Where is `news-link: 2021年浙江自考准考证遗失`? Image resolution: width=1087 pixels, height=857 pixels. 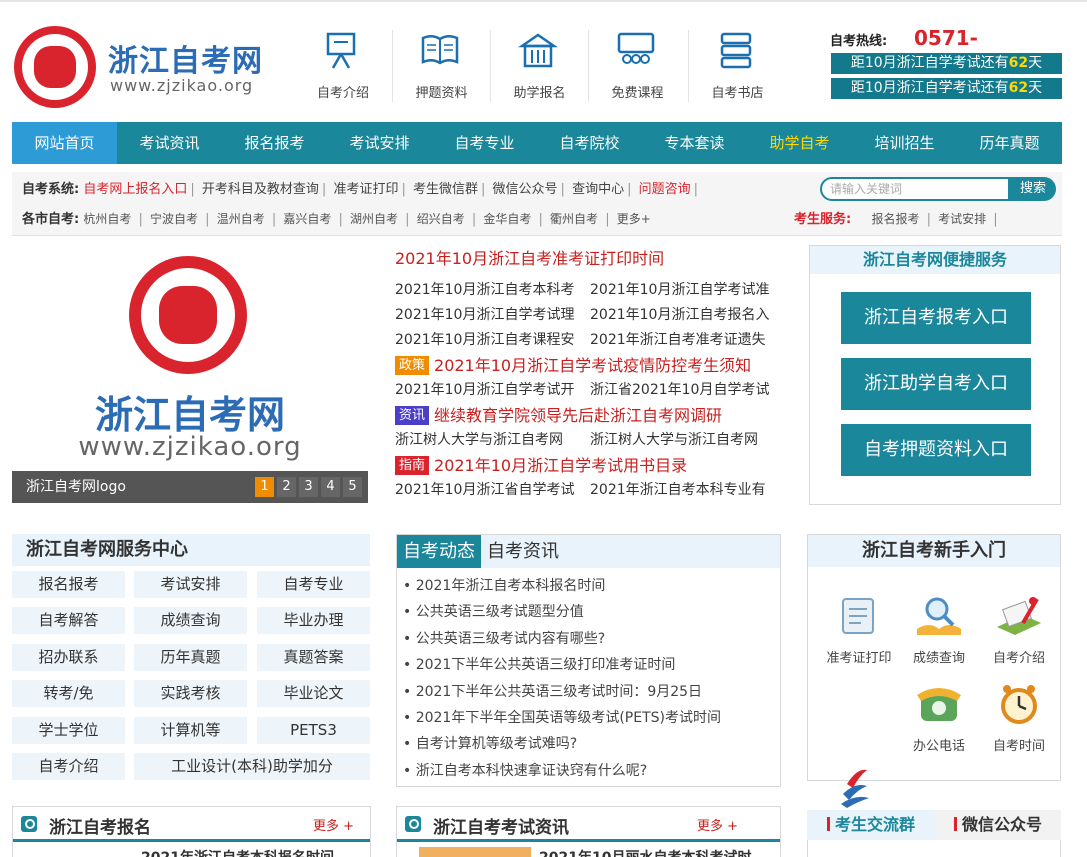 news-link: 2021年浙江自考准考证遗失 is located at coordinates (687, 340).